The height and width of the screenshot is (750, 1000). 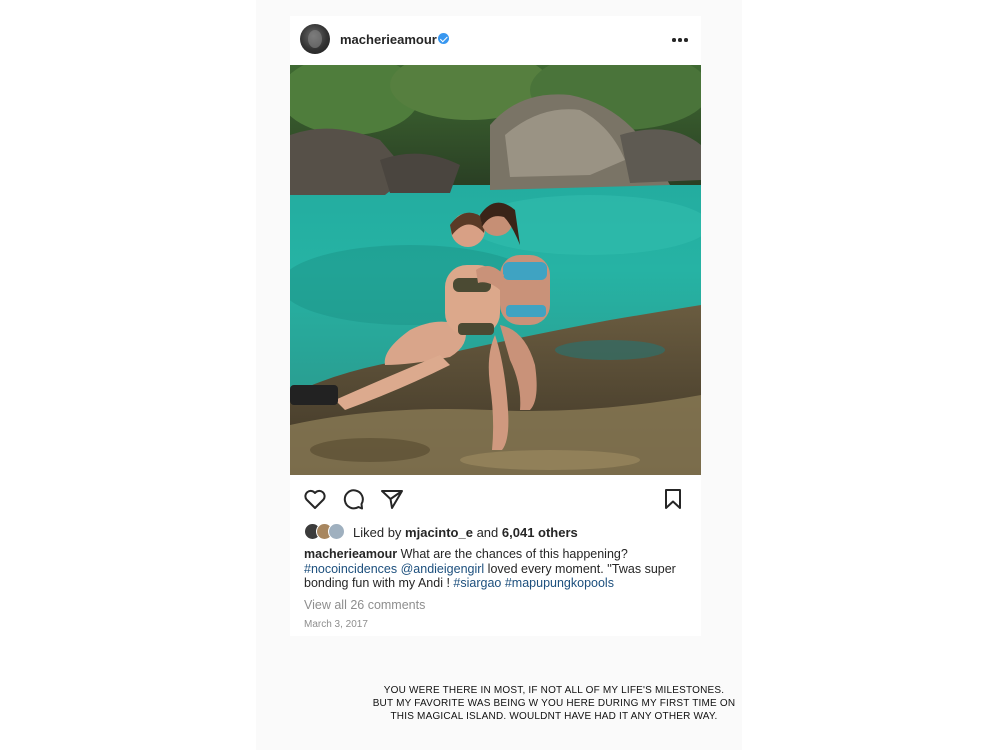 What do you see at coordinates (315, 499) in the screenshot?
I see `heart-icon` at bounding box center [315, 499].